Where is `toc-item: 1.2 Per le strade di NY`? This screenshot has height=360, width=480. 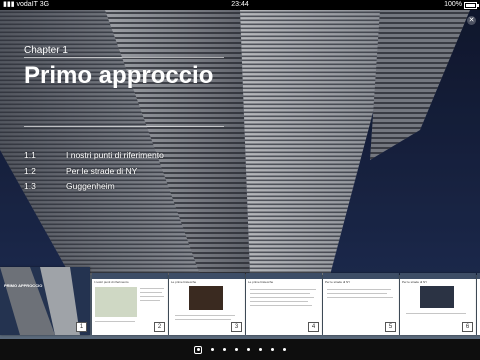
toc-item: 1.2 Per le strade di NY is located at coordinates (134, 172).